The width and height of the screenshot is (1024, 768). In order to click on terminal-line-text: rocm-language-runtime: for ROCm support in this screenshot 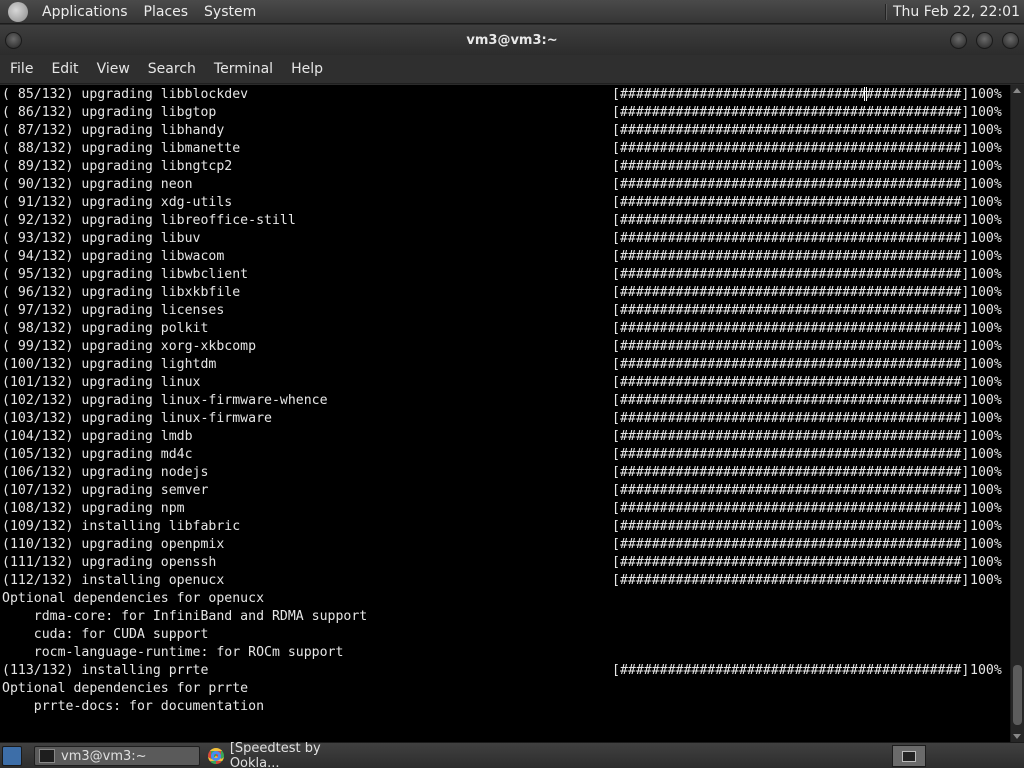, I will do `click(173, 652)`.